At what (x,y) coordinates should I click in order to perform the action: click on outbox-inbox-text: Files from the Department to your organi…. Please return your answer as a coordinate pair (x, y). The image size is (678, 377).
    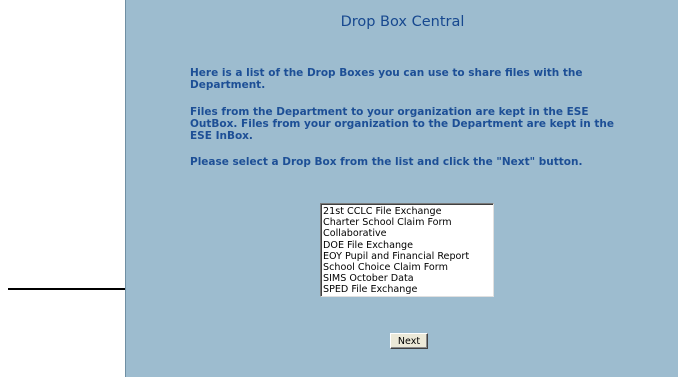
    Looking at the image, I should click on (402, 124).